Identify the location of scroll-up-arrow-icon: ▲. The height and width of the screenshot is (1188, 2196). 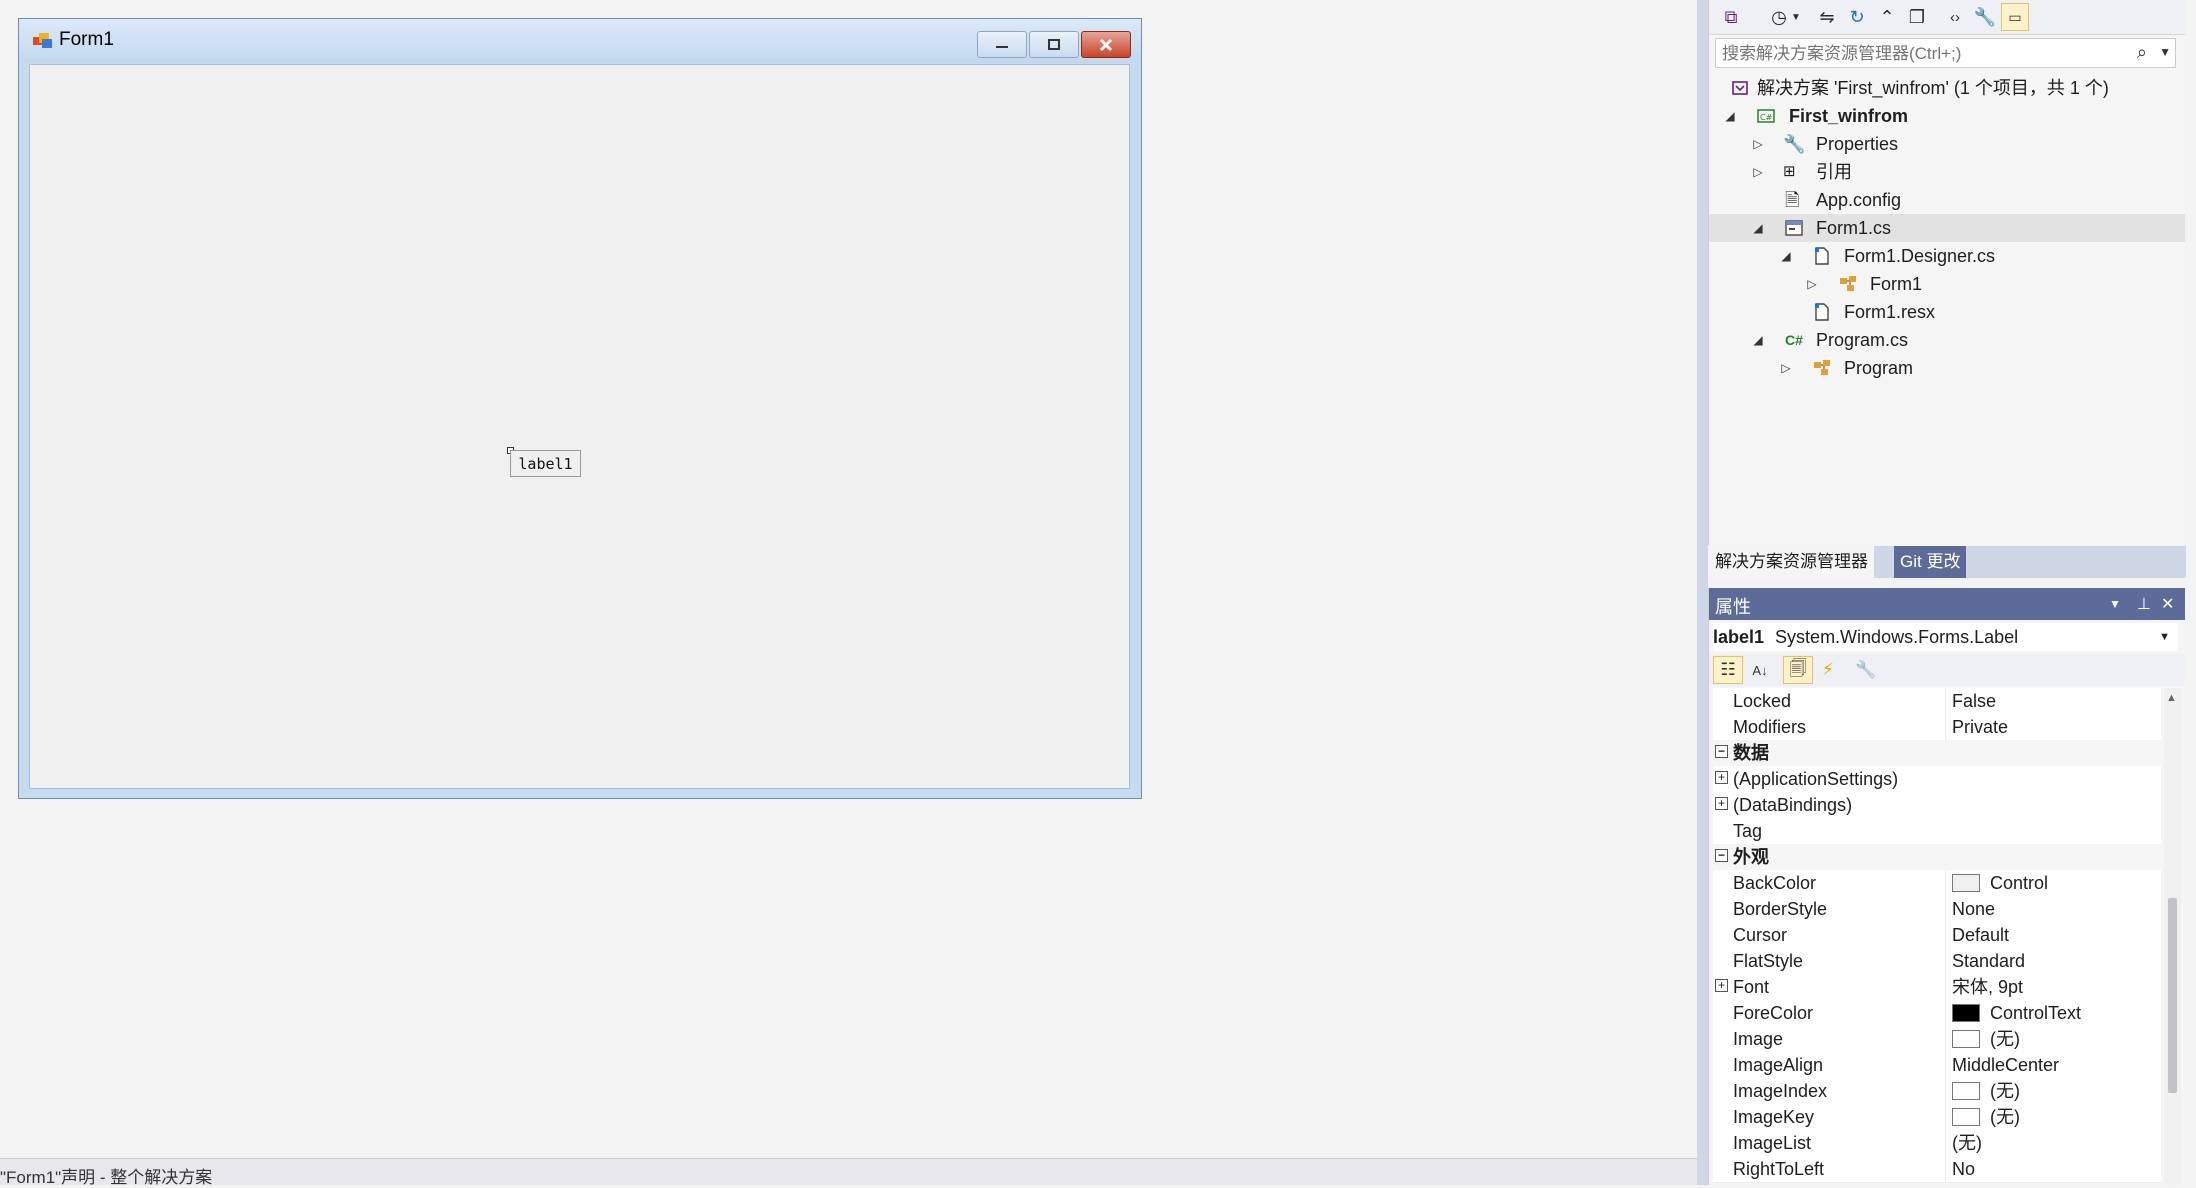
(2171, 698).